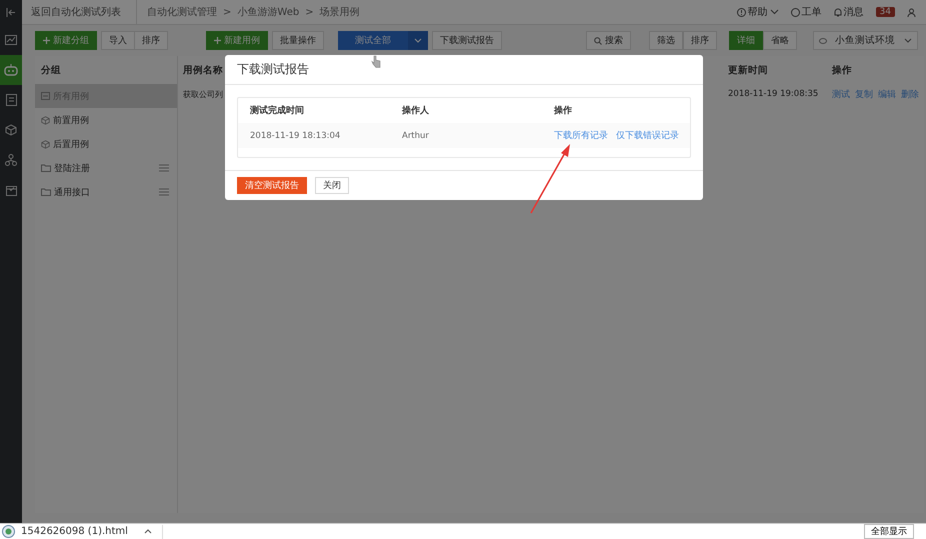 The width and height of the screenshot is (926, 539). What do you see at coordinates (106, 120) in the screenshot?
I see `group-item: 前置用例` at bounding box center [106, 120].